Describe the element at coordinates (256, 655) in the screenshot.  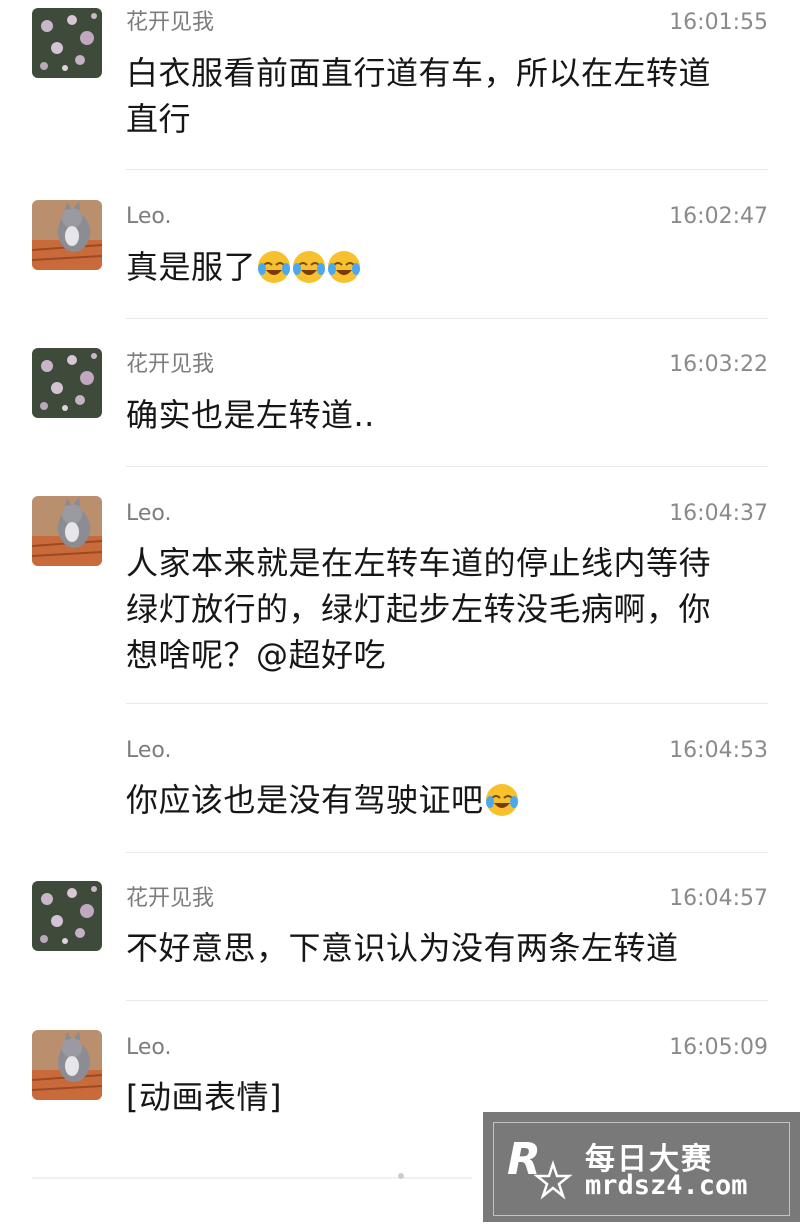
I see `comment-line: 想啥呢？@超好吃` at that location.